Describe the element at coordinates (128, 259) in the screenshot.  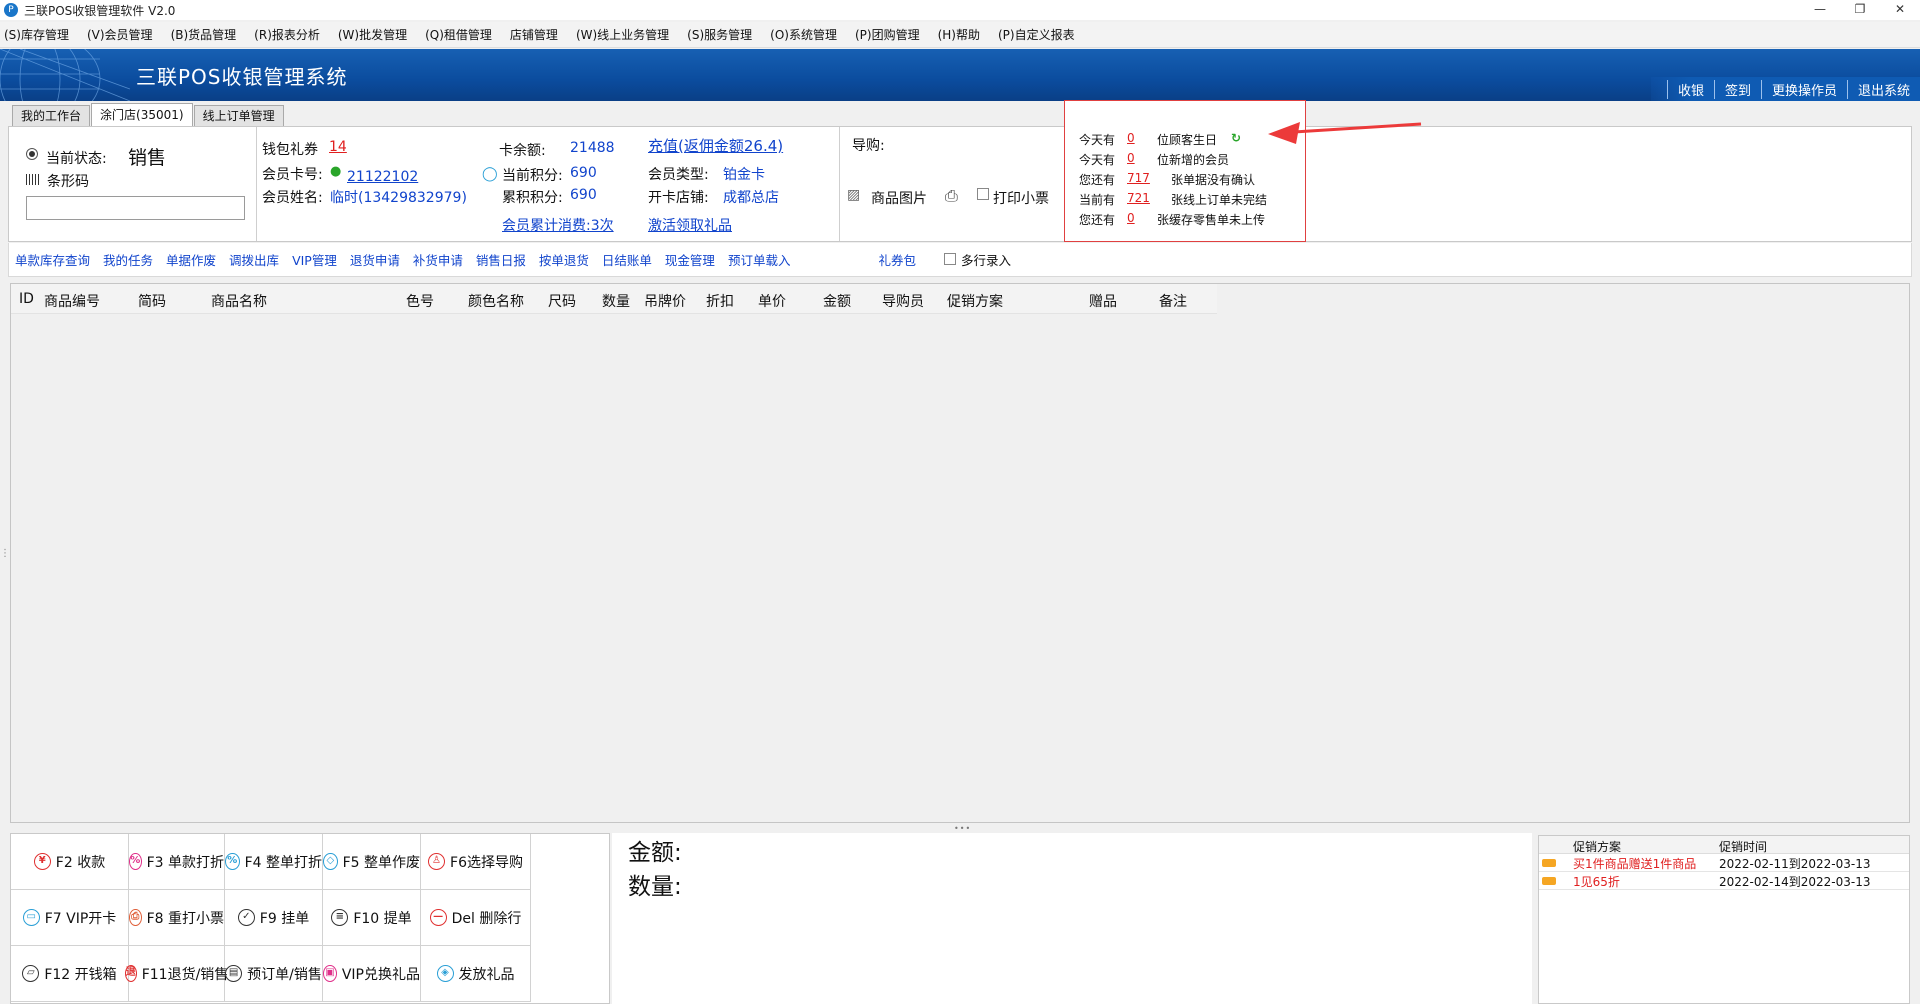
I see `toolbar-item-my-tasks: 我的任务` at that location.